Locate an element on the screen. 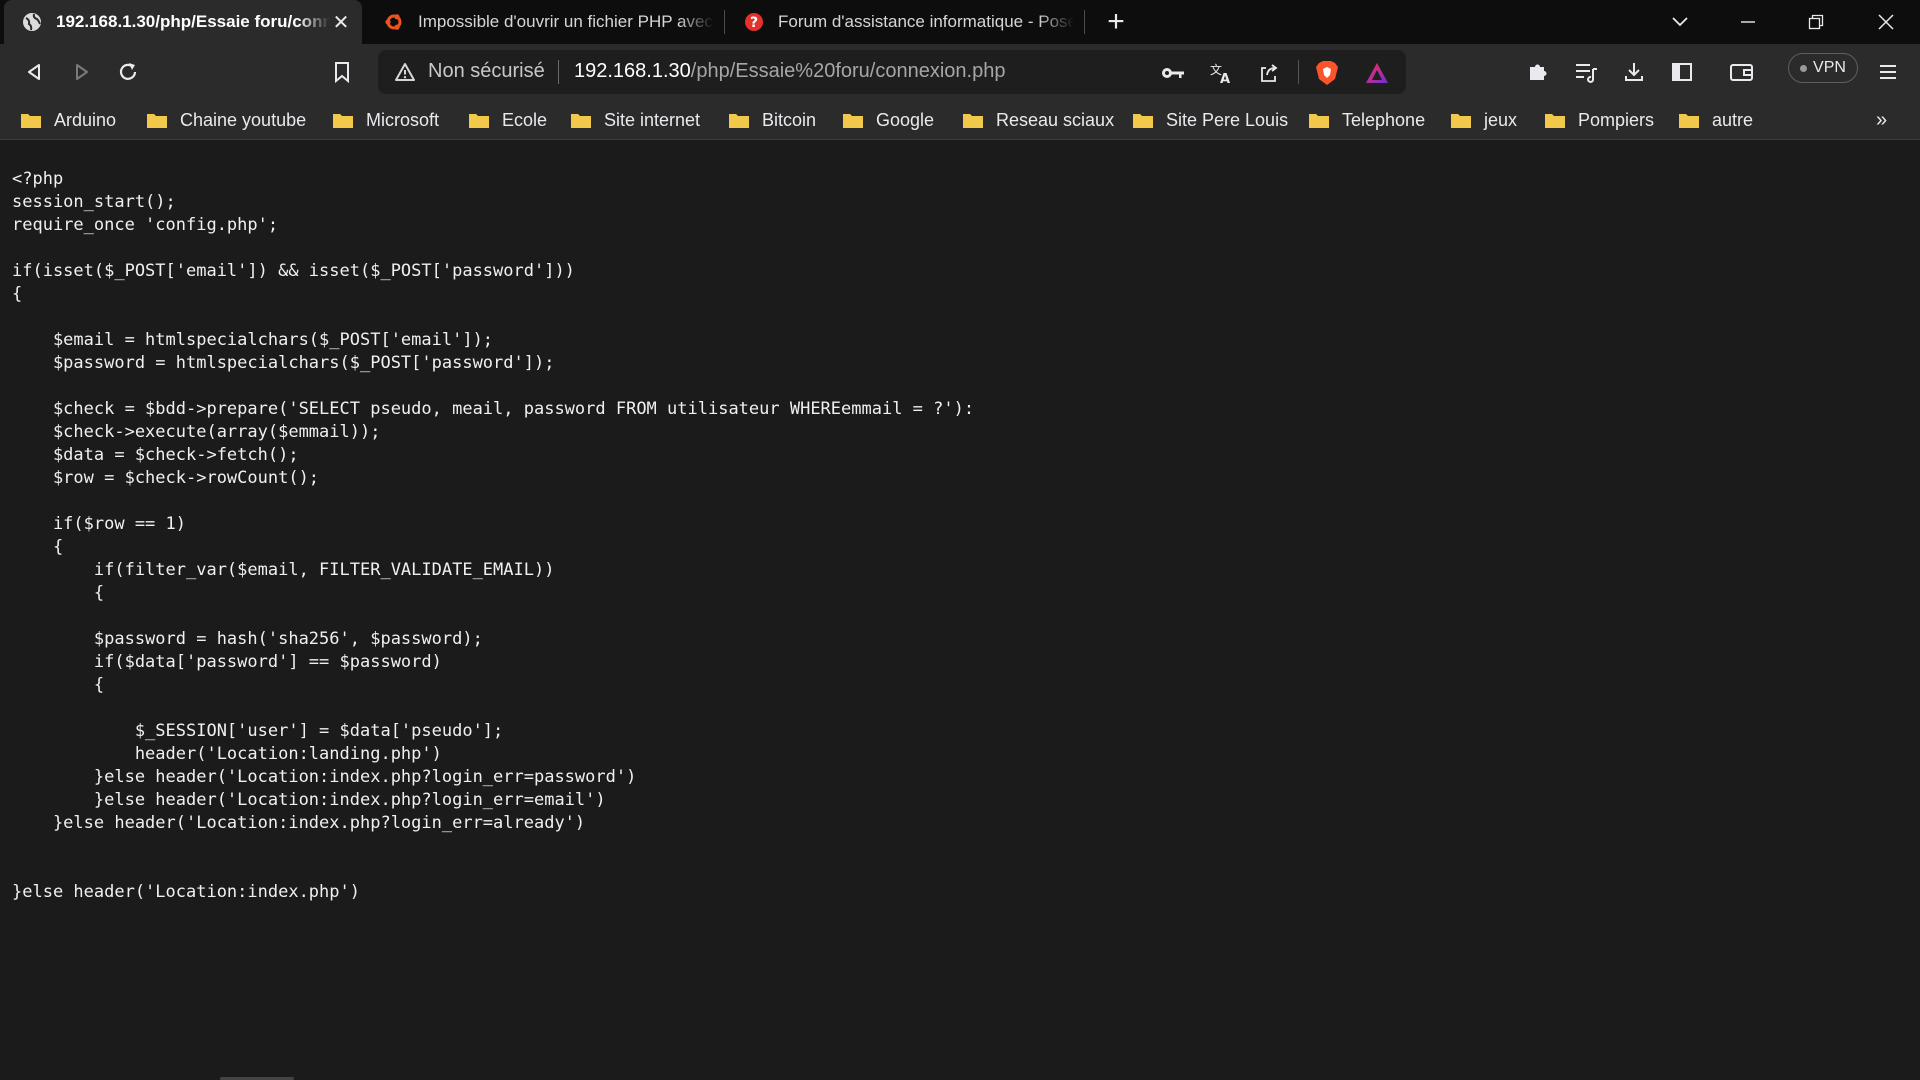 The height and width of the screenshot is (1080, 1920). vpn-label: VPN is located at coordinates (1829, 67).